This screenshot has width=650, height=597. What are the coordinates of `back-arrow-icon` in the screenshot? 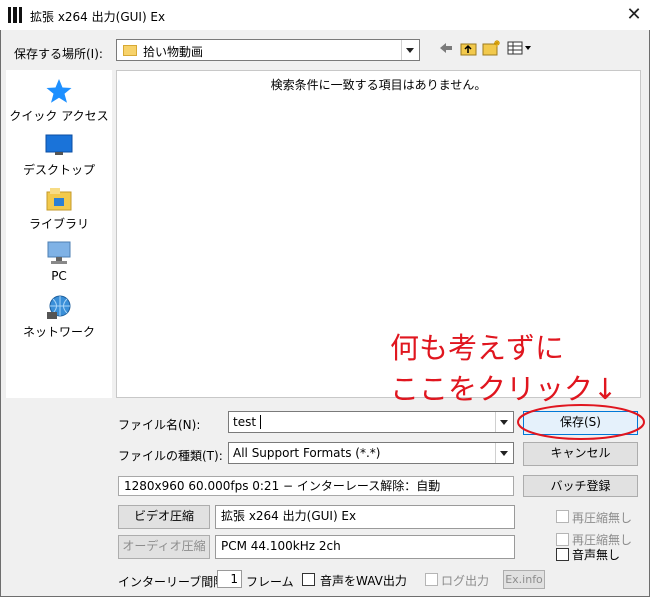 It's located at (446, 48).